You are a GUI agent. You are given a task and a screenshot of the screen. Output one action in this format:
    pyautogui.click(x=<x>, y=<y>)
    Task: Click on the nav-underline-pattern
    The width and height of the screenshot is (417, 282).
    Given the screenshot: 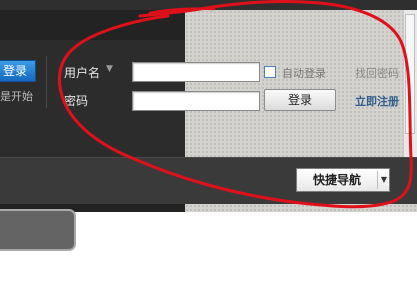 What is the action you would take?
    pyautogui.click(x=301, y=208)
    